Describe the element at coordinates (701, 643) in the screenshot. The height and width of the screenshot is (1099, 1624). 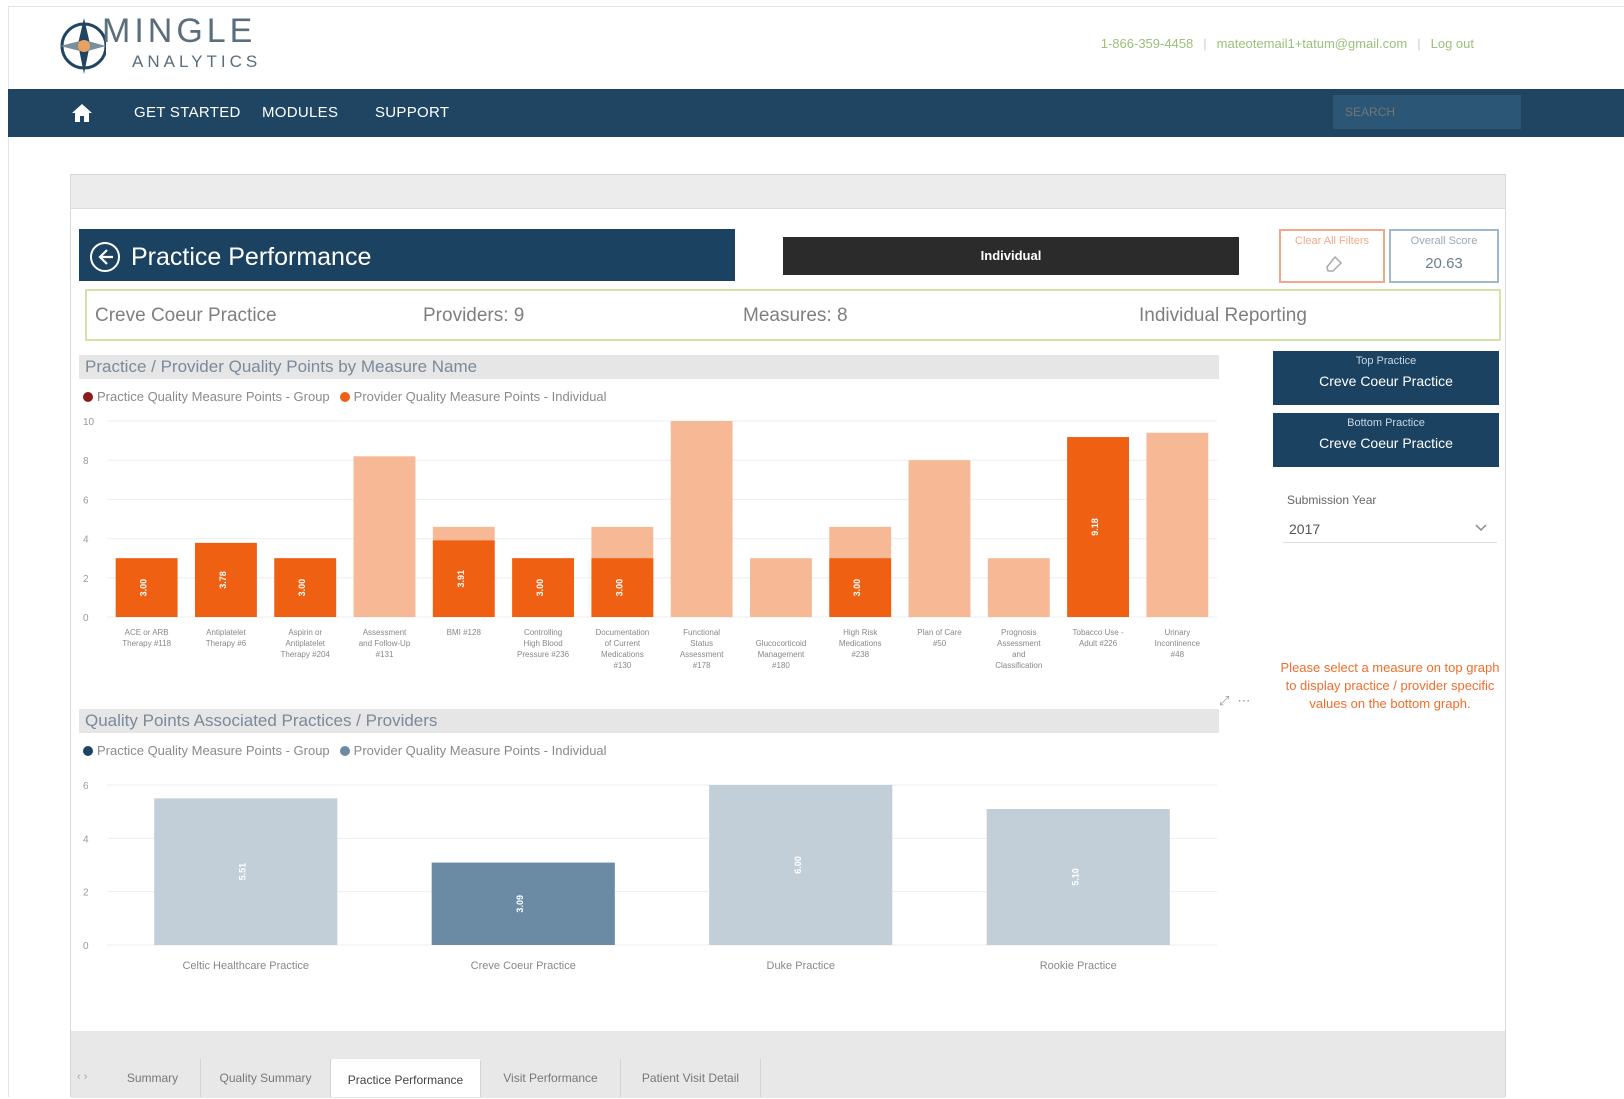
I see `x-category-label: Status` at that location.